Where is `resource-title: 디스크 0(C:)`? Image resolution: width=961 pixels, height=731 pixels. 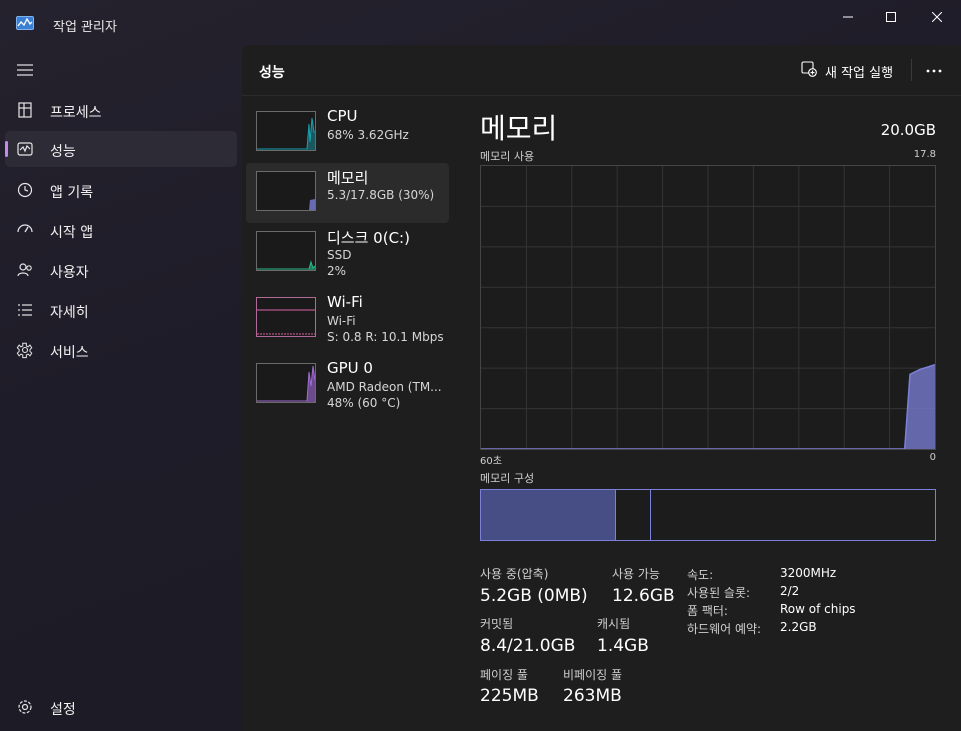
resource-title: 디스크 0(C:) is located at coordinates (368, 238).